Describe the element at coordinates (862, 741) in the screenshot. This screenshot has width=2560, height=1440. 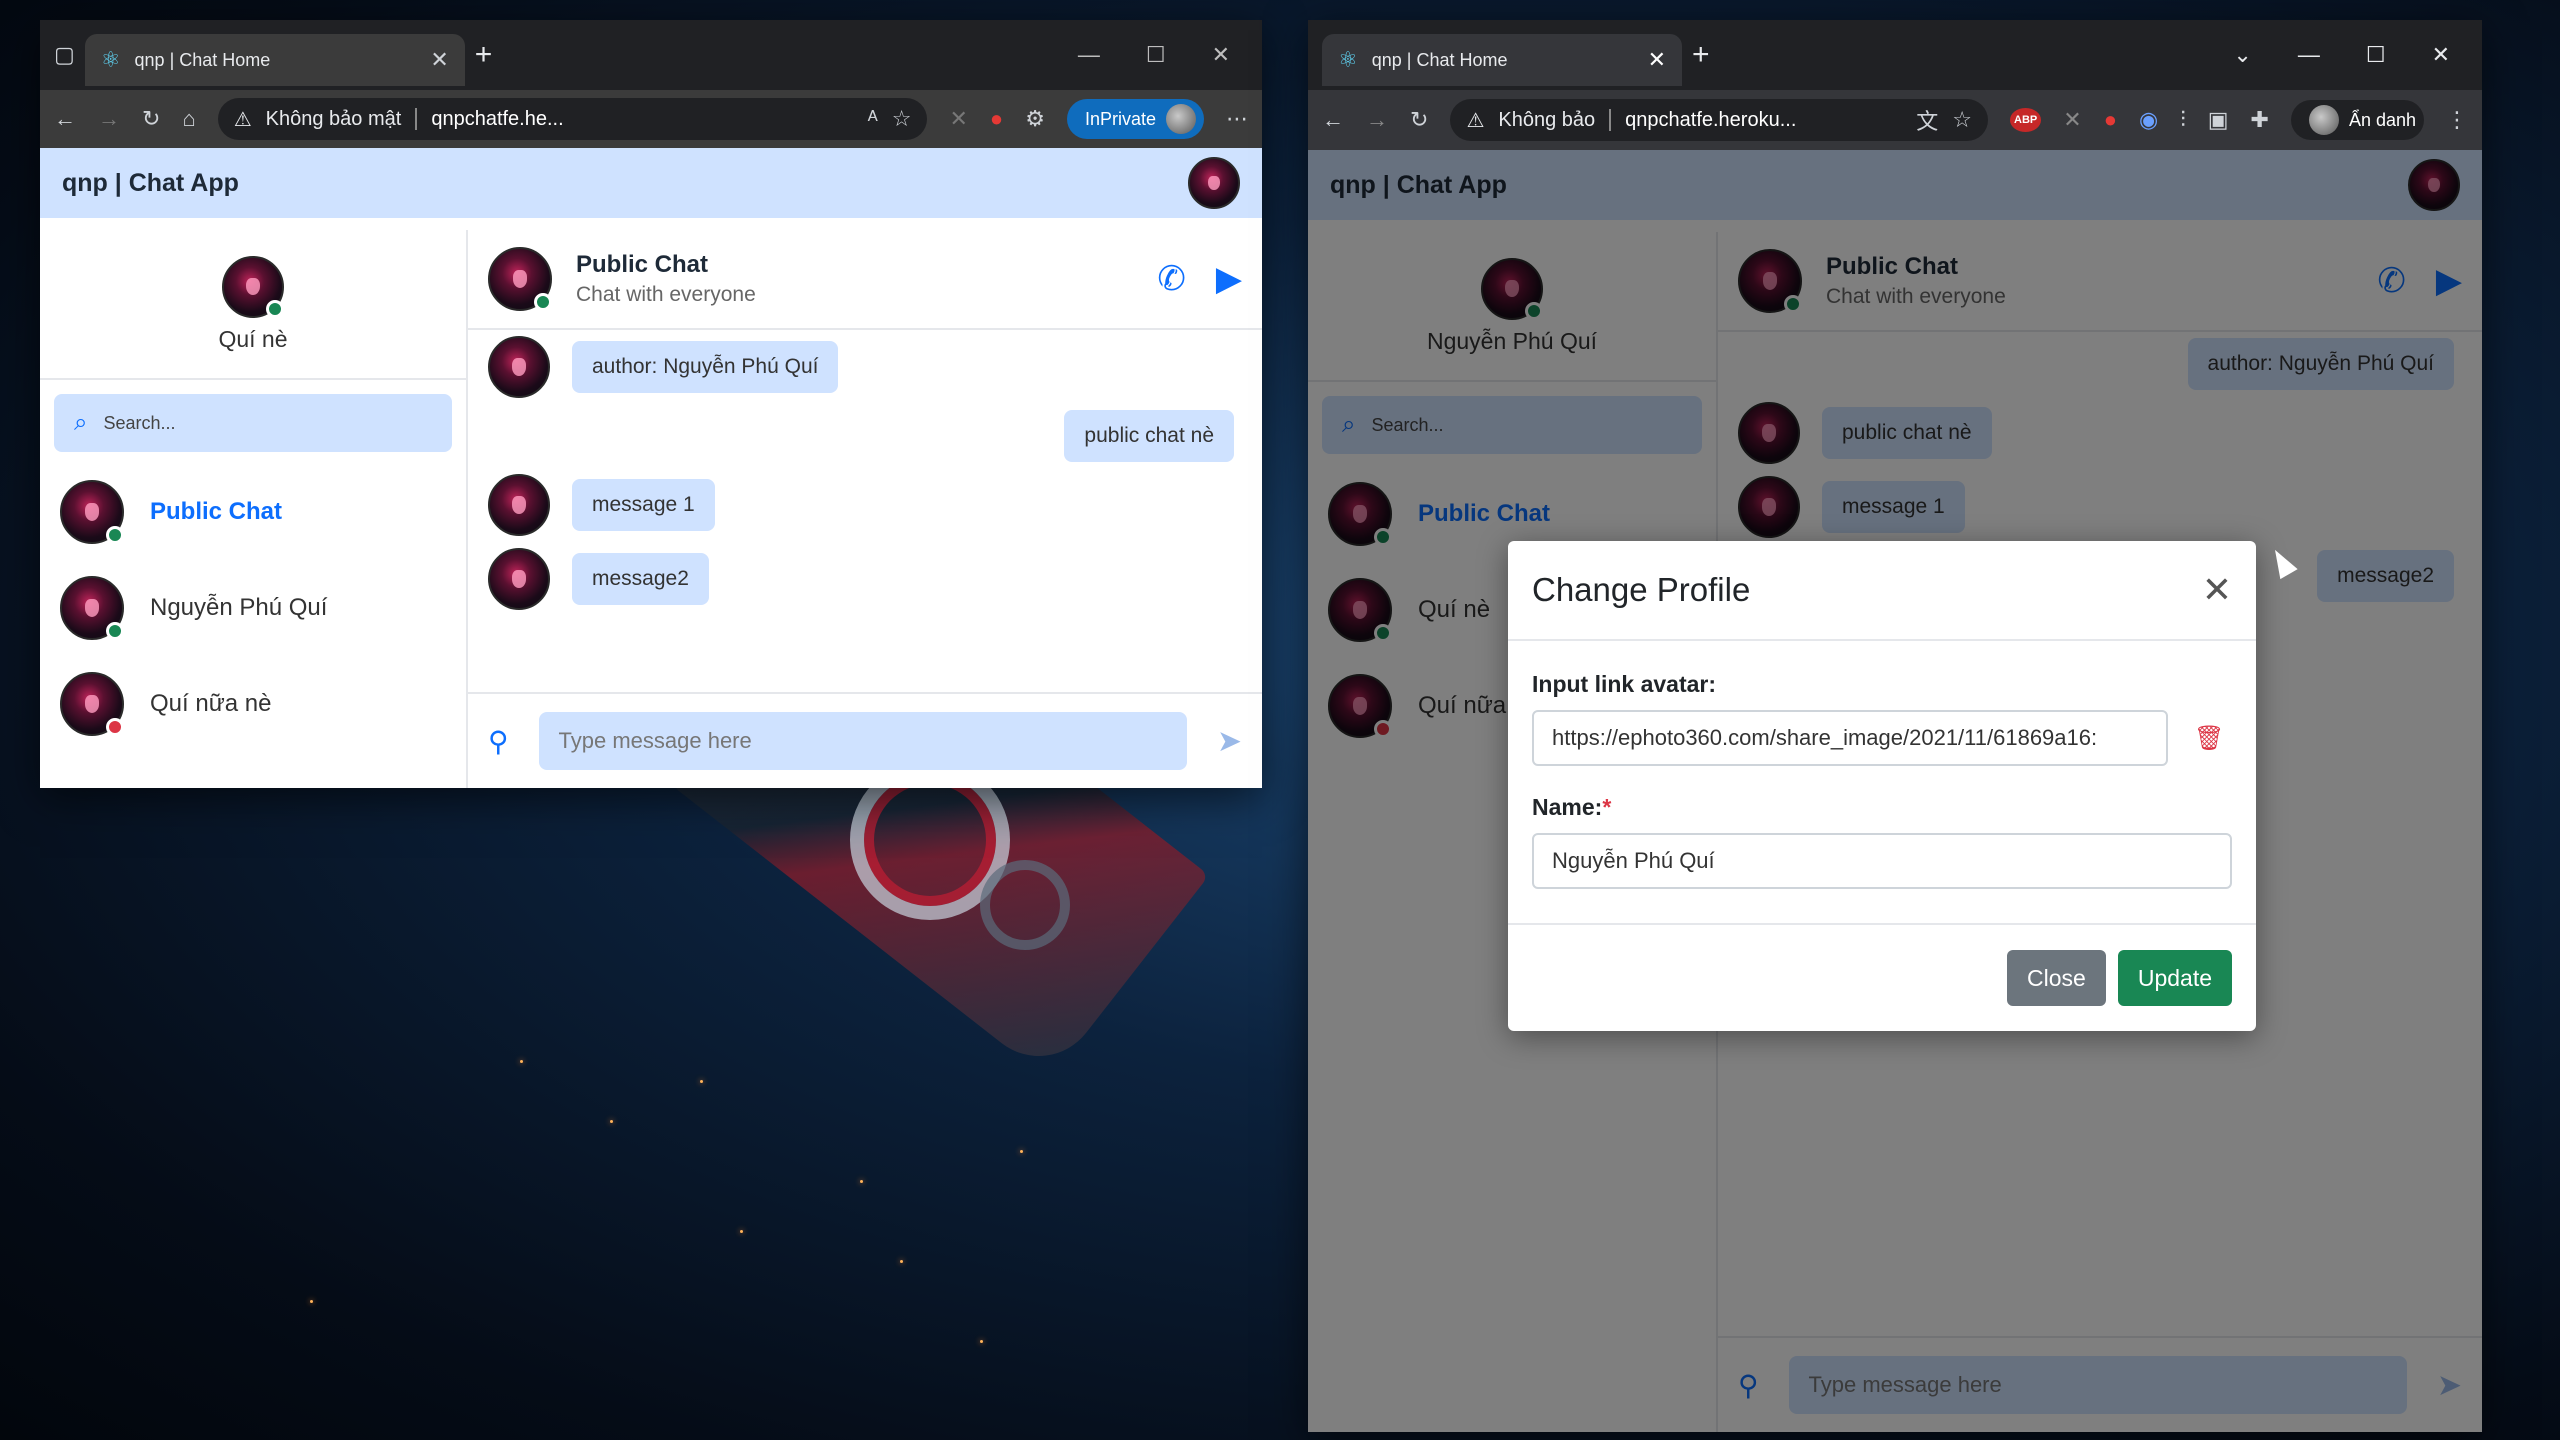
I see `message-input: Type message here` at that location.